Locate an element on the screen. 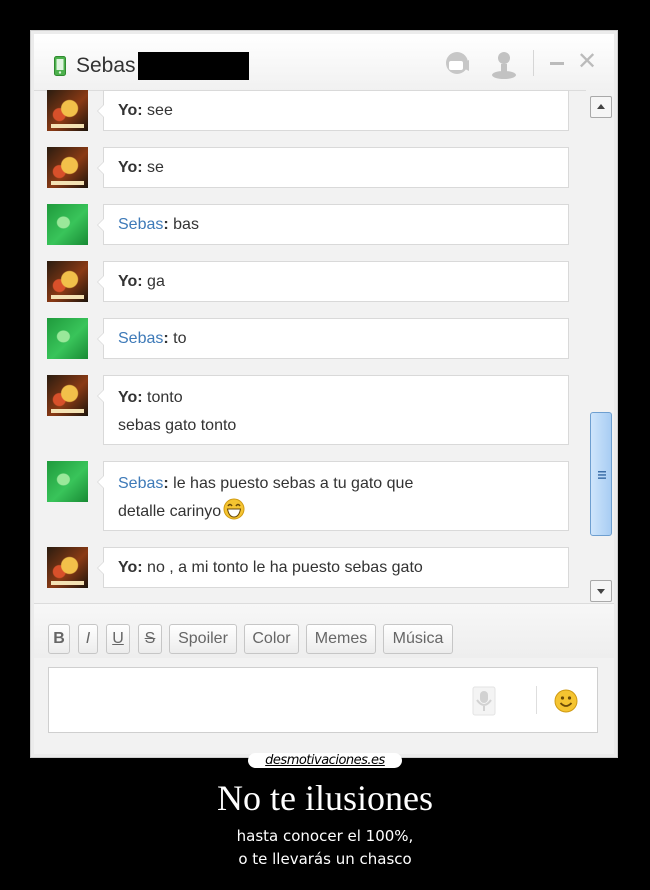 Image resolution: width=650 pixels, height=890 pixels. message-input is located at coordinates (323, 700).